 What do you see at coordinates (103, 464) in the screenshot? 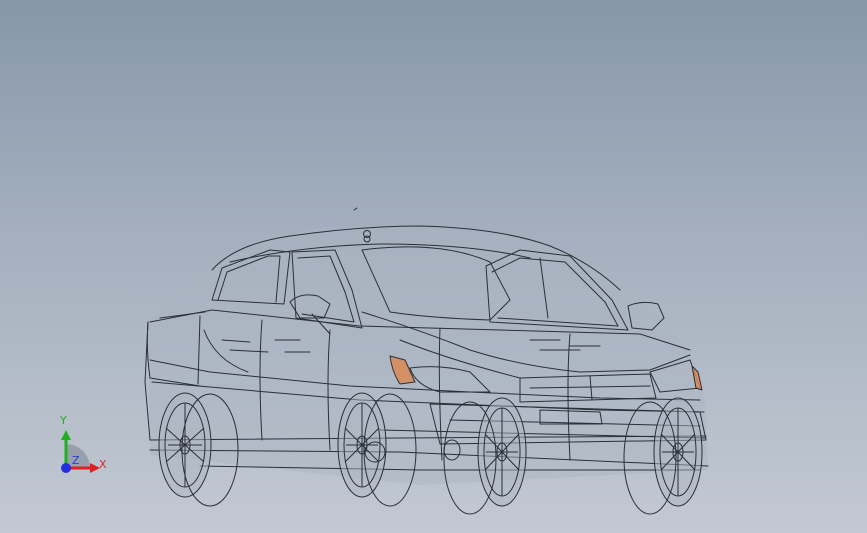
I see `x-axis-label: X` at bounding box center [103, 464].